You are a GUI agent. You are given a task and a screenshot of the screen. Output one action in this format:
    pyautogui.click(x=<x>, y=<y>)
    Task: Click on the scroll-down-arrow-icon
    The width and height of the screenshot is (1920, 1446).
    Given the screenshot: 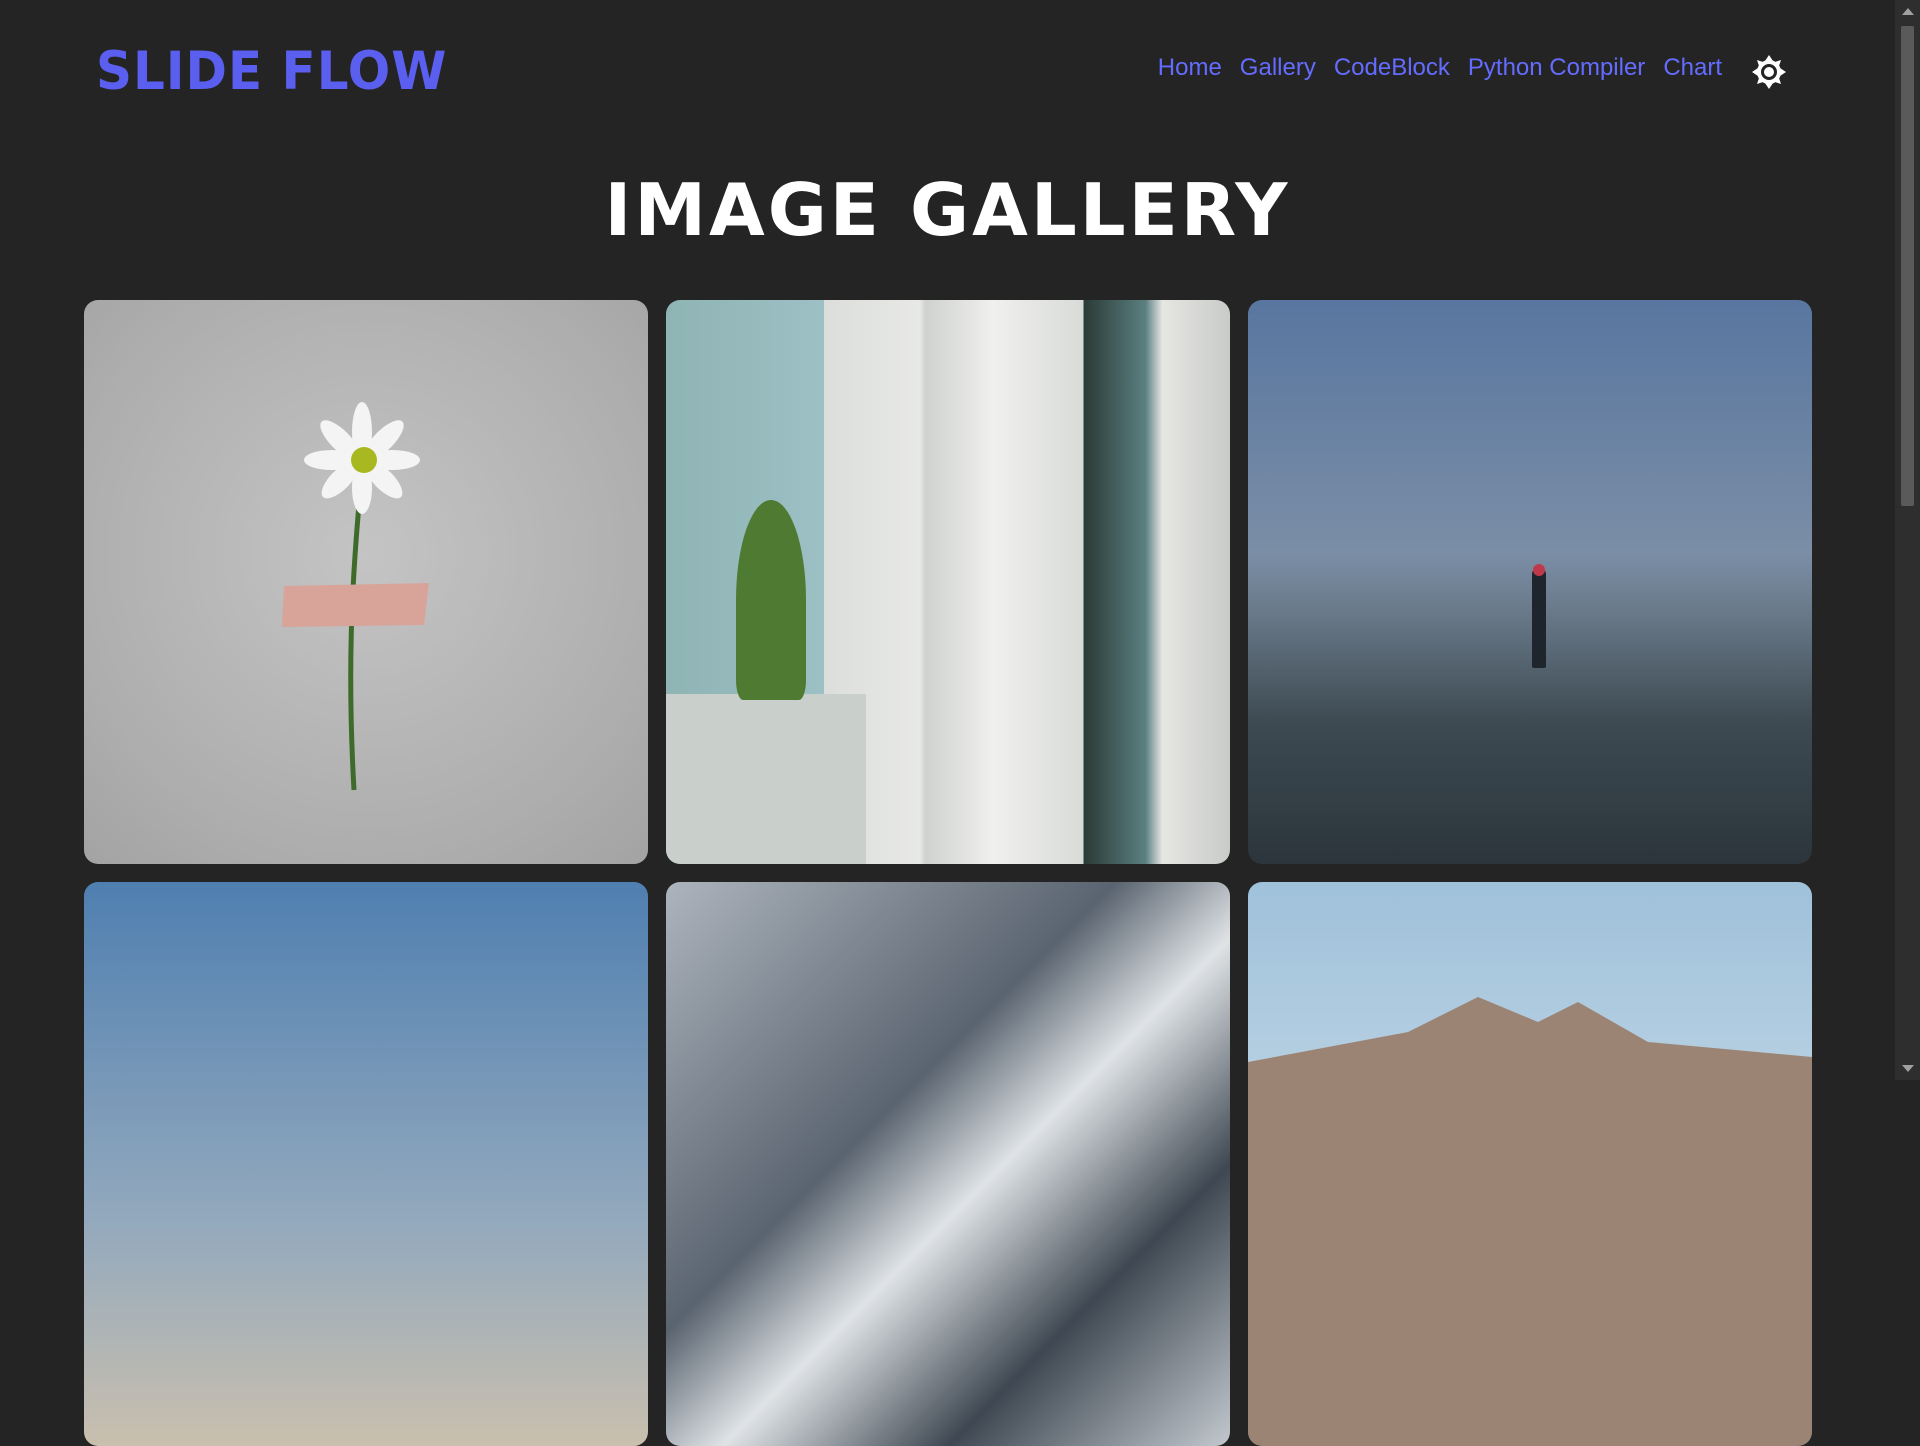 What is the action you would take?
    pyautogui.click(x=1908, y=1068)
    